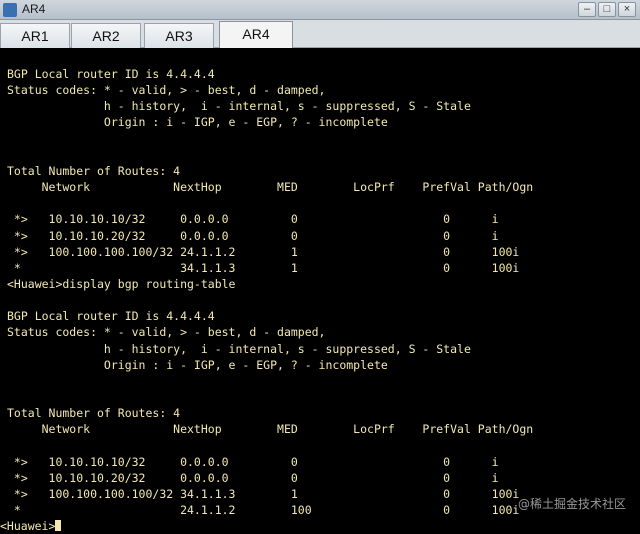 The height and width of the screenshot is (534, 640). What do you see at coordinates (571, 504) in the screenshot?
I see `watermark: @稀土掘金技术社区` at bounding box center [571, 504].